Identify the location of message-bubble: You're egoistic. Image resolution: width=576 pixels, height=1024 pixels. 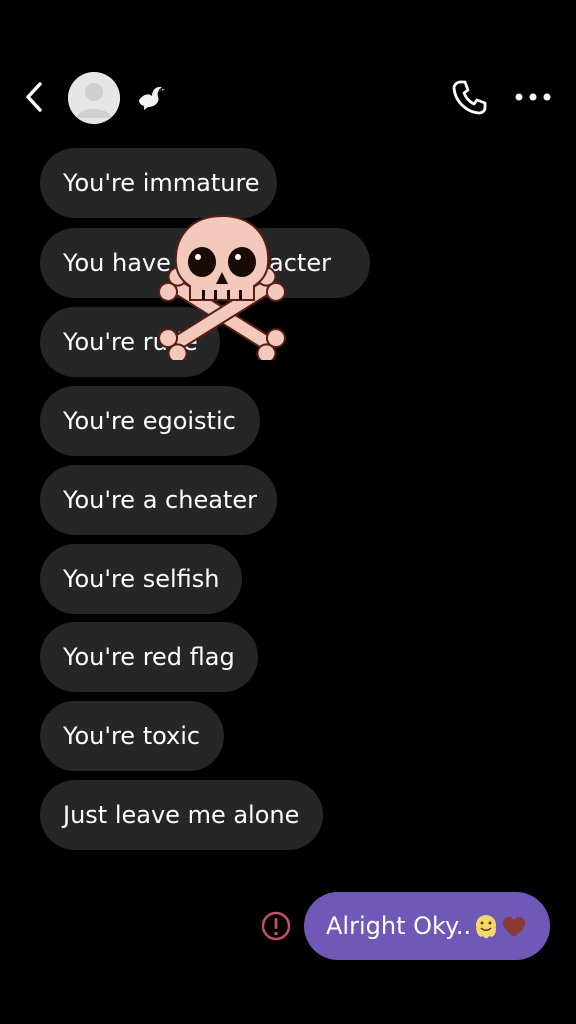
(150, 421).